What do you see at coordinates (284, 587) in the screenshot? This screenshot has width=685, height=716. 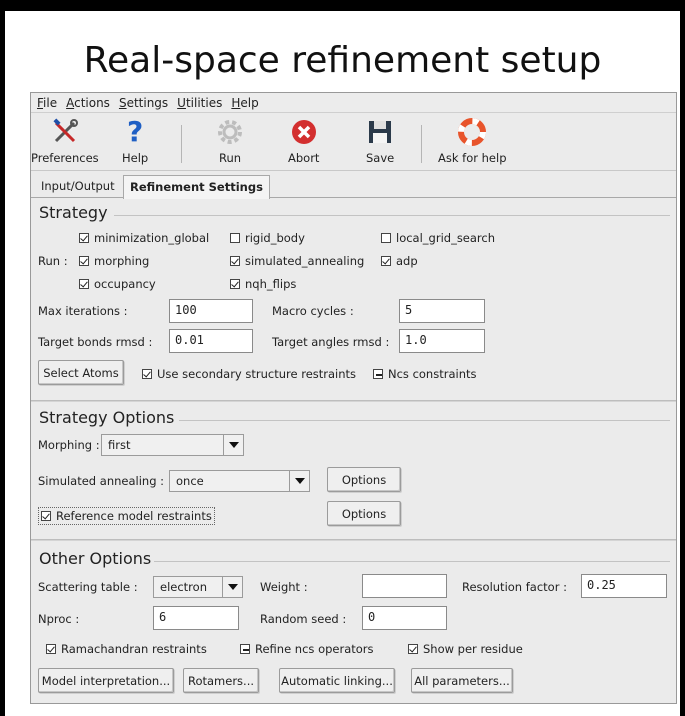 I see `weight-label: Weight :` at bounding box center [284, 587].